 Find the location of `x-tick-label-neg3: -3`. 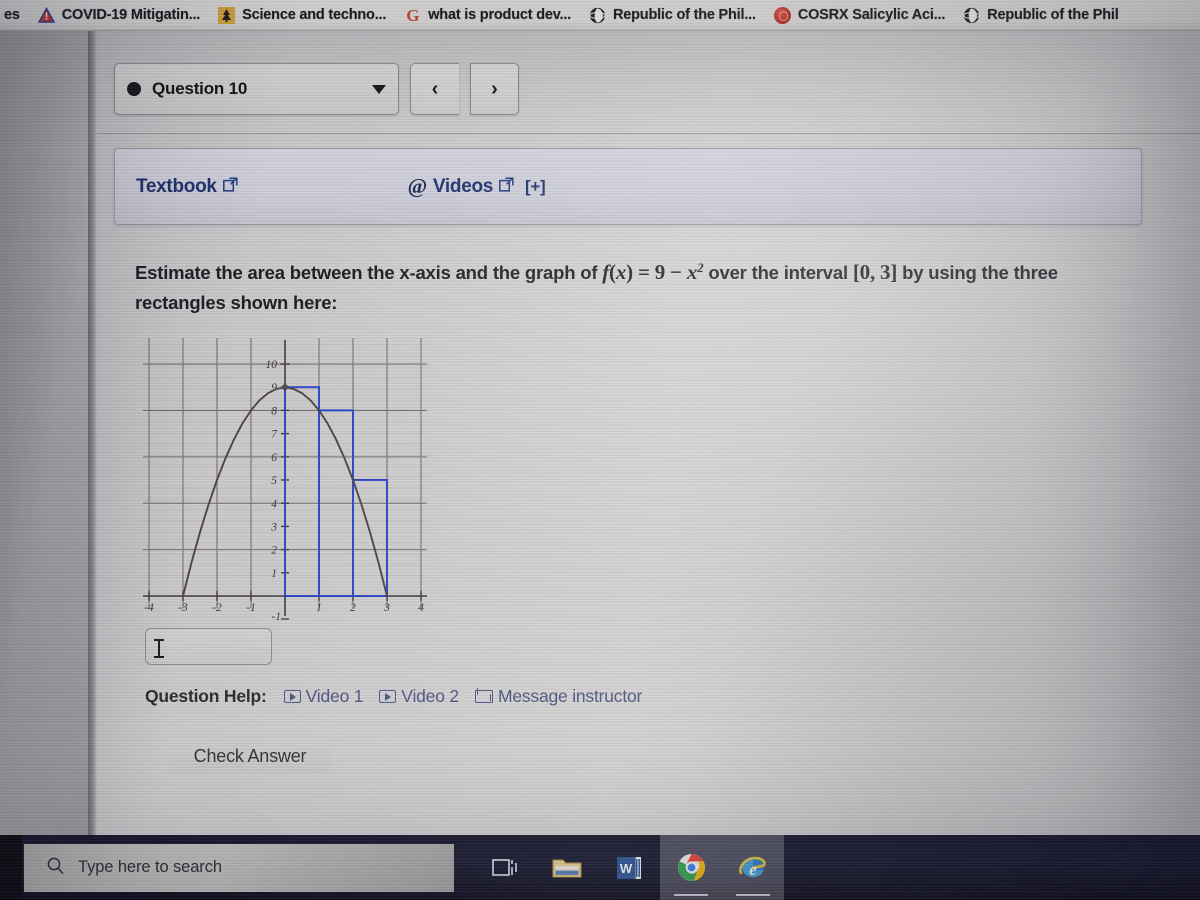

x-tick-label-neg3: -3 is located at coordinates (183, 608).